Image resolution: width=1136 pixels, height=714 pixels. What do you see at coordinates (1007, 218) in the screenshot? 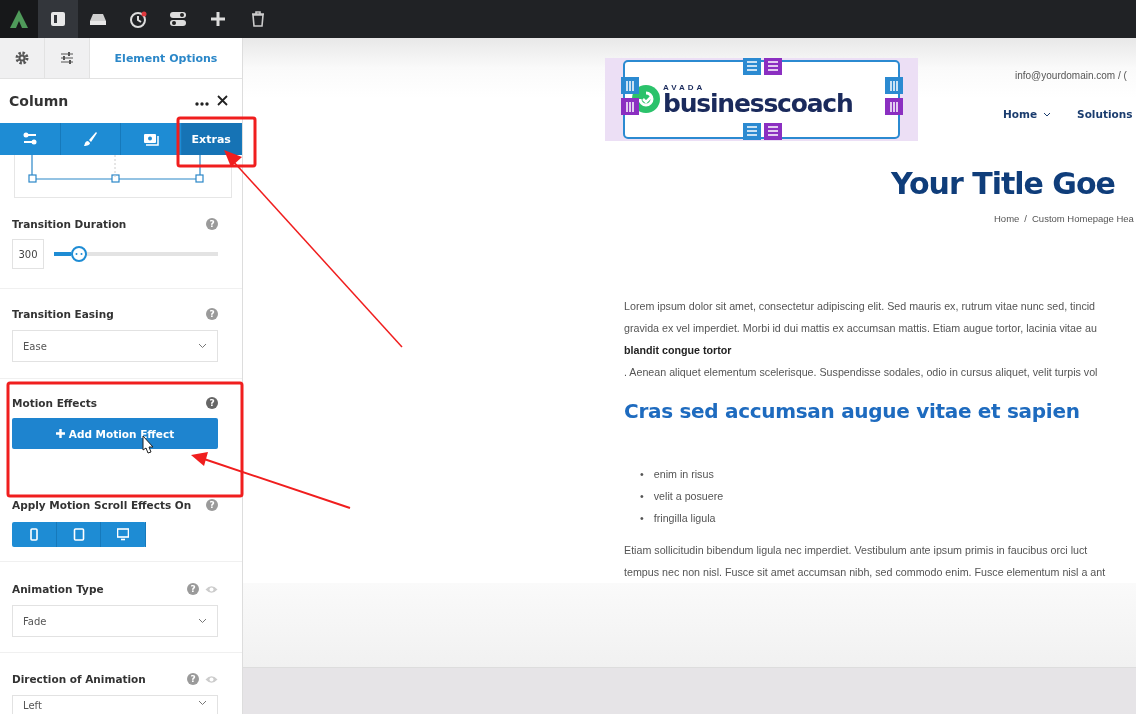
I see `breadcrumb-item: Home` at bounding box center [1007, 218].